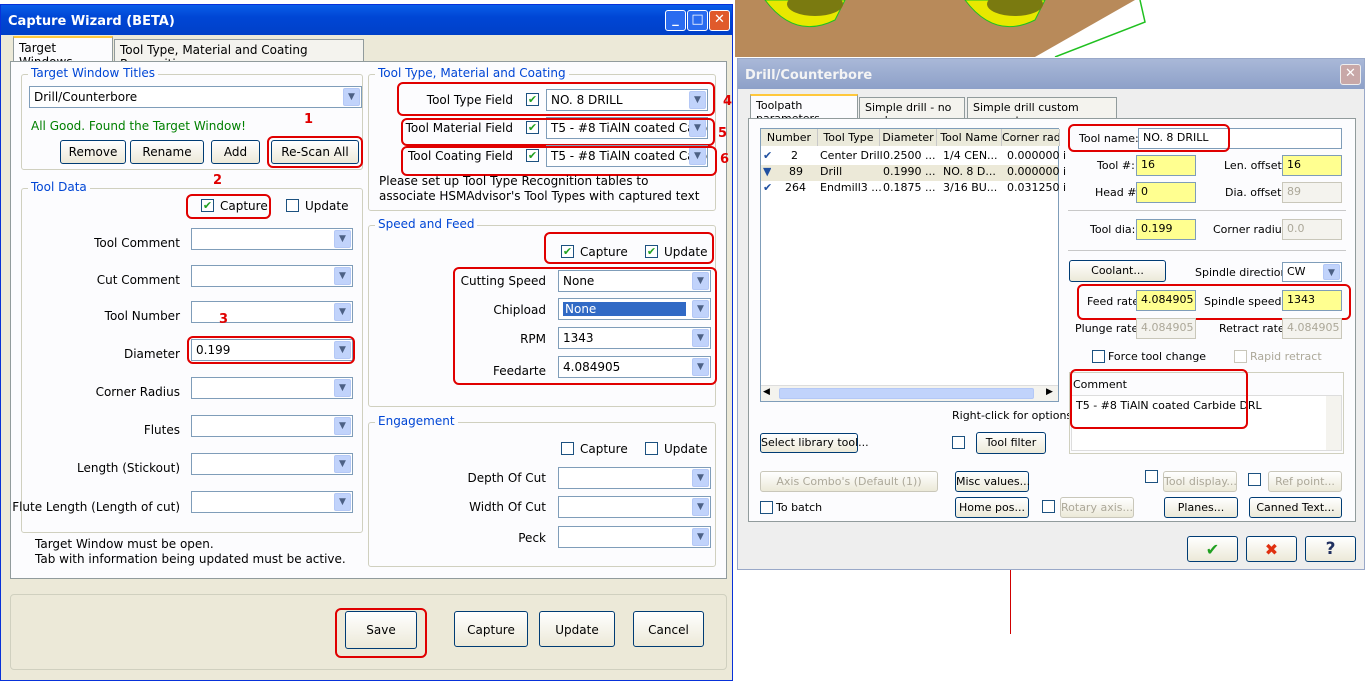 The width and height of the screenshot is (1366, 681). I want to click on help-button: ?, so click(1330, 549).